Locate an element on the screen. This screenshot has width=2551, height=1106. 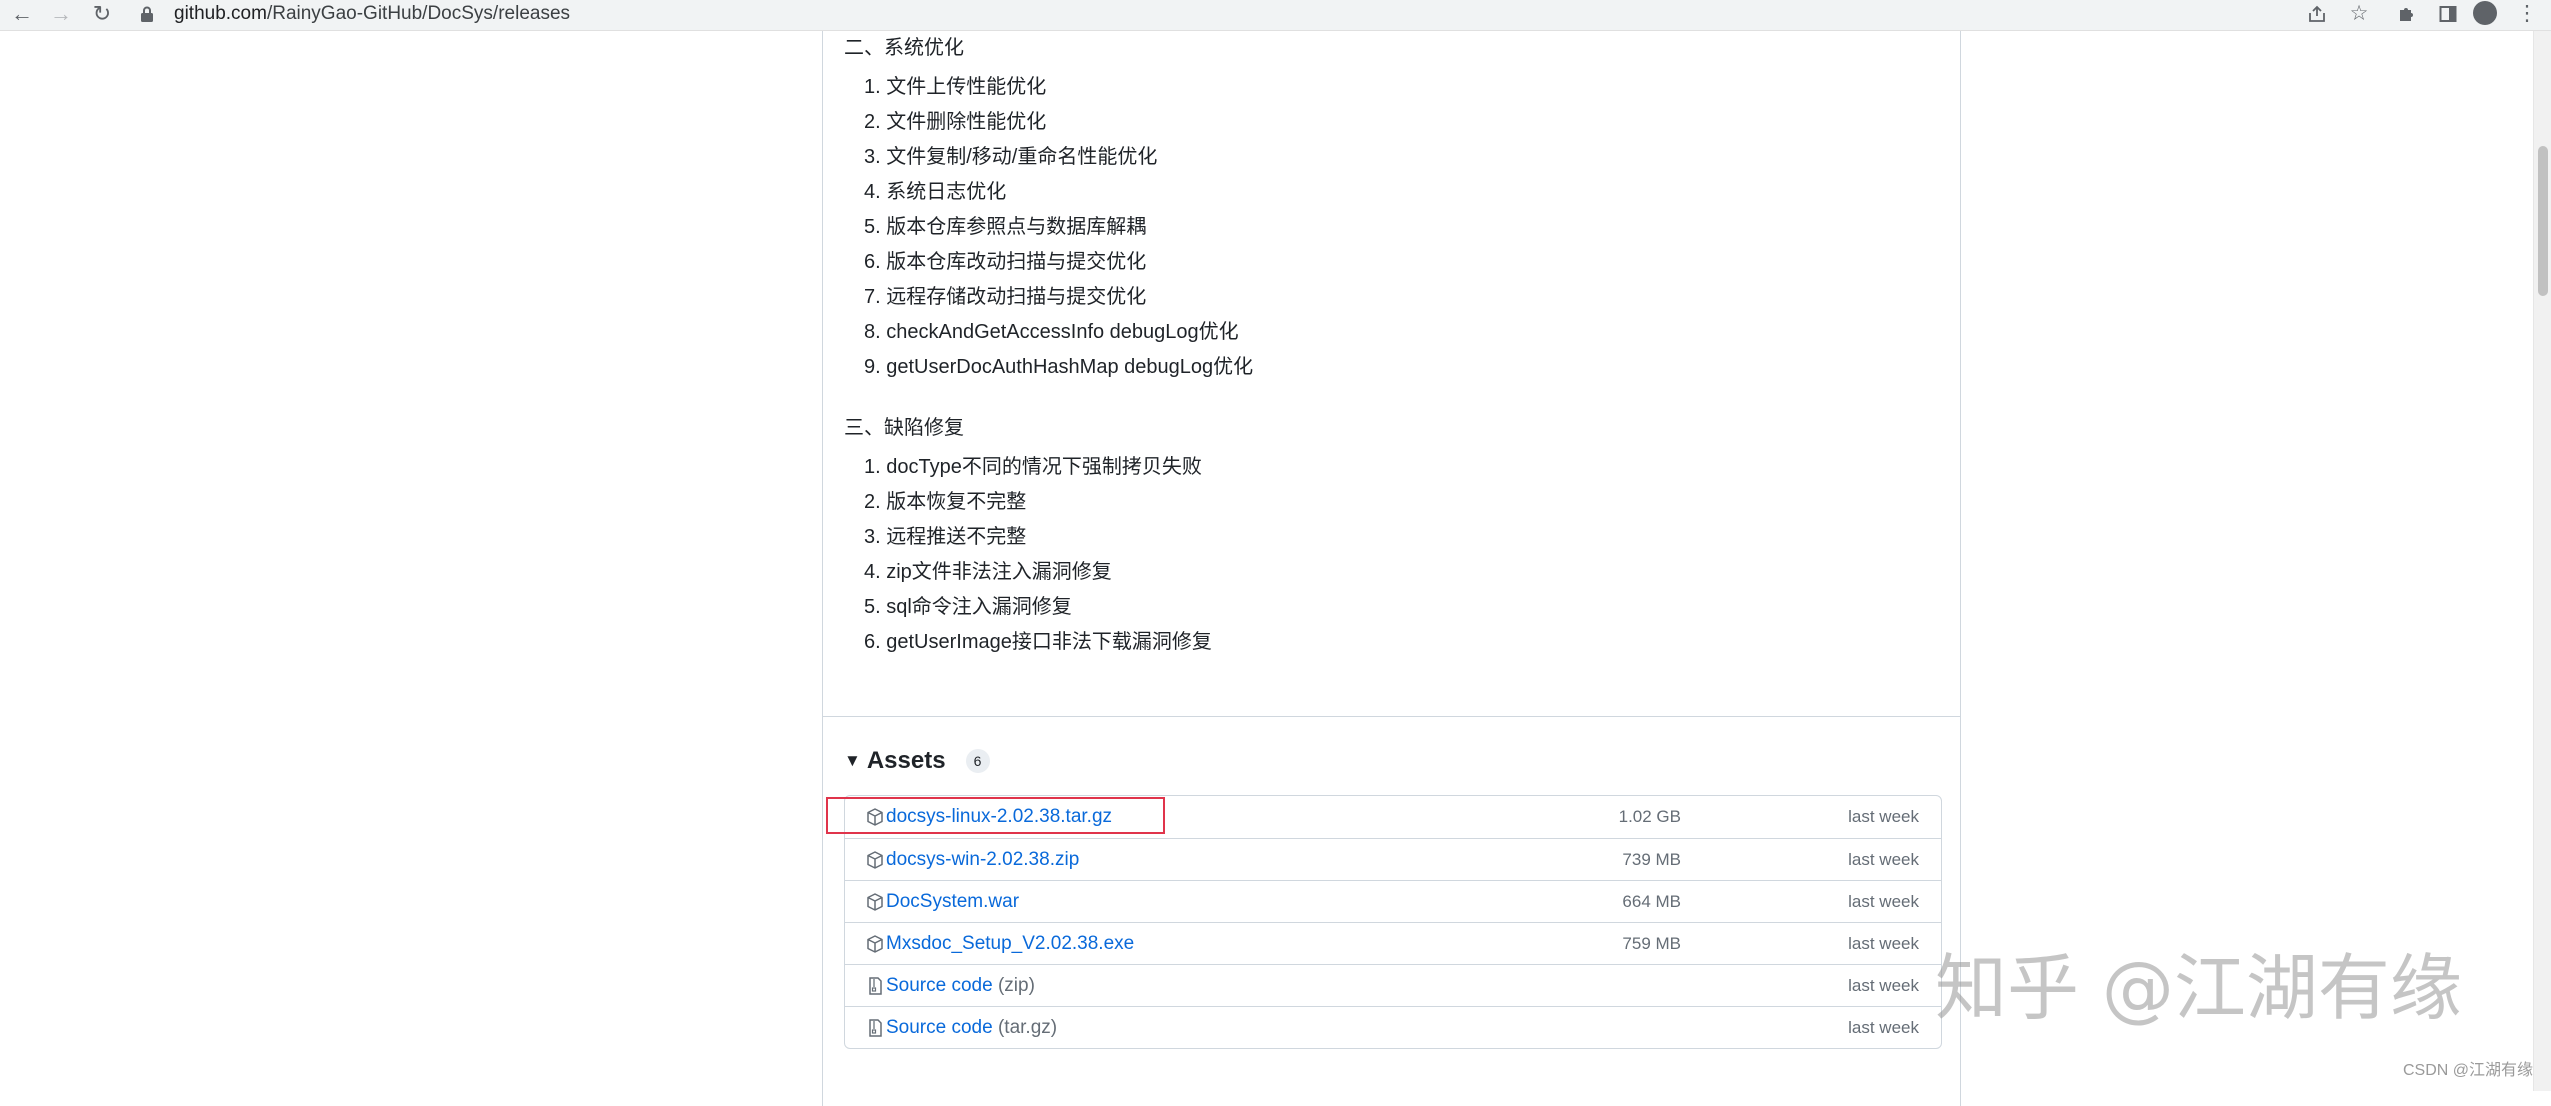
section-heading-bugfix: 三、缺陷修复 is located at coordinates (904, 428).